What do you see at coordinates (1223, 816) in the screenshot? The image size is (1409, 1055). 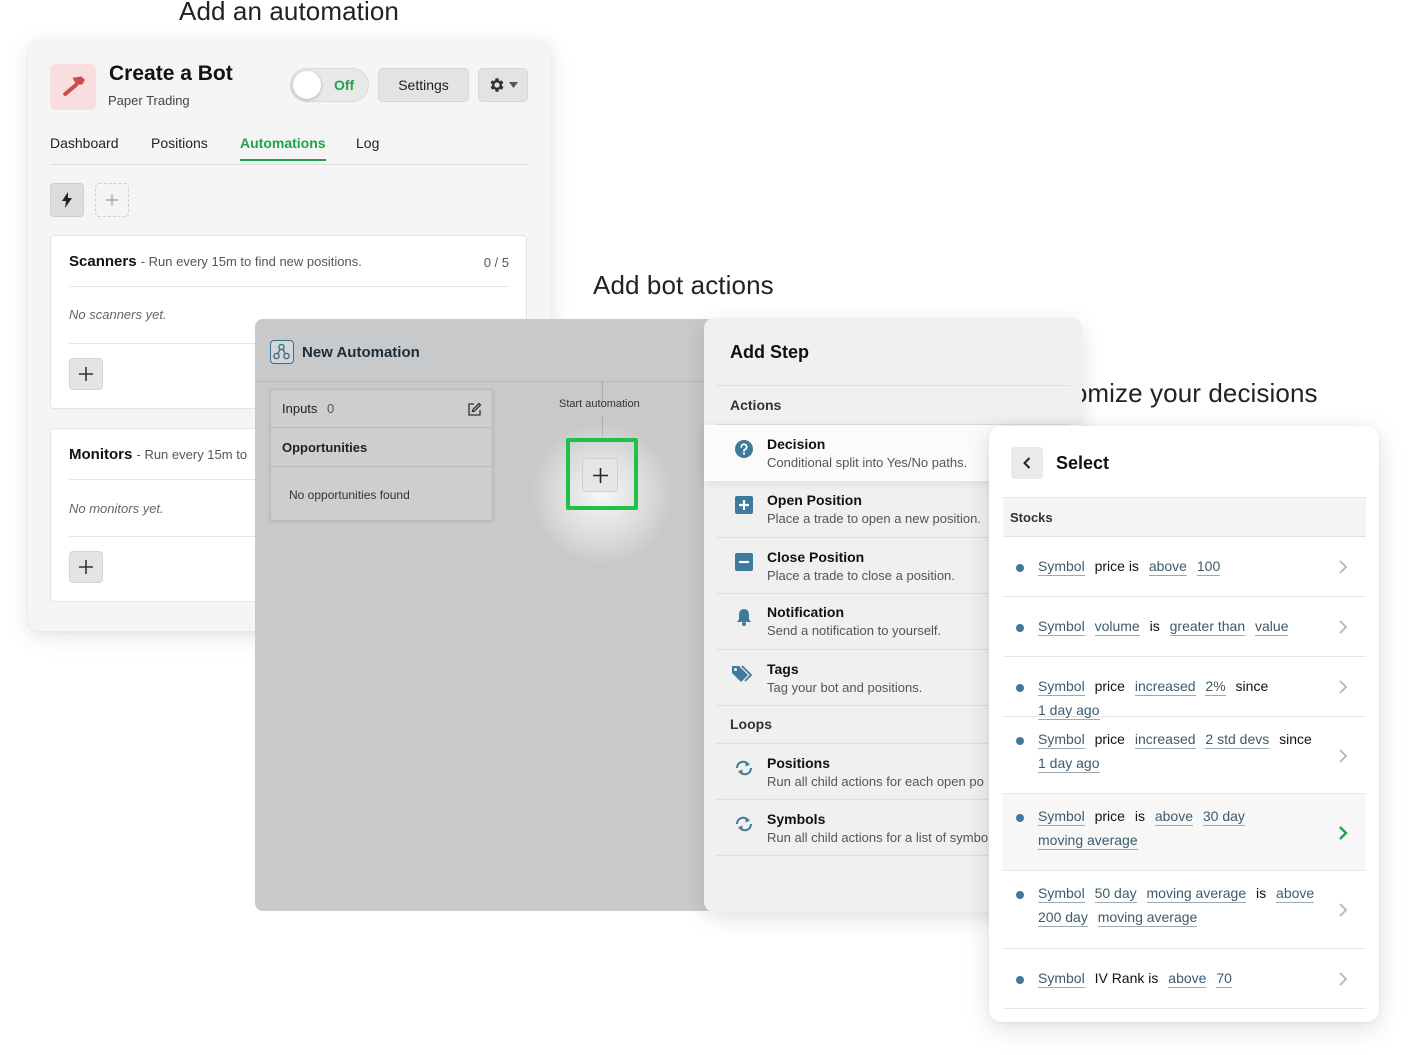 I see `condition-token: 30 day` at bounding box center [1223, 816].